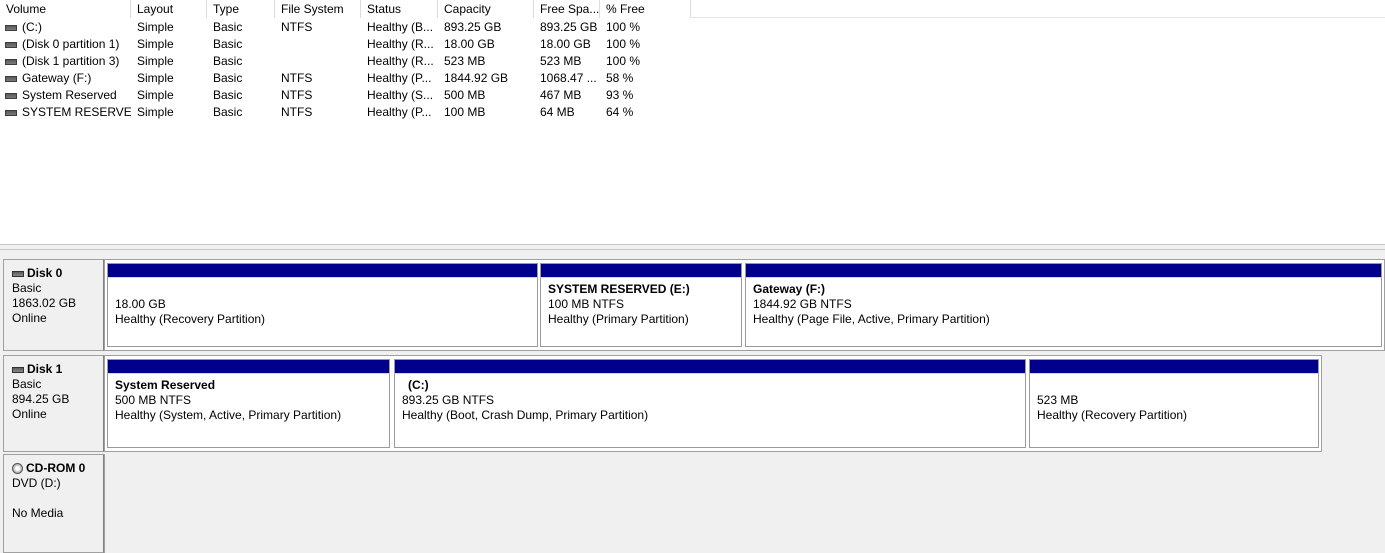  I want to click on cell-volume: System Reserved, so click(69, 95).